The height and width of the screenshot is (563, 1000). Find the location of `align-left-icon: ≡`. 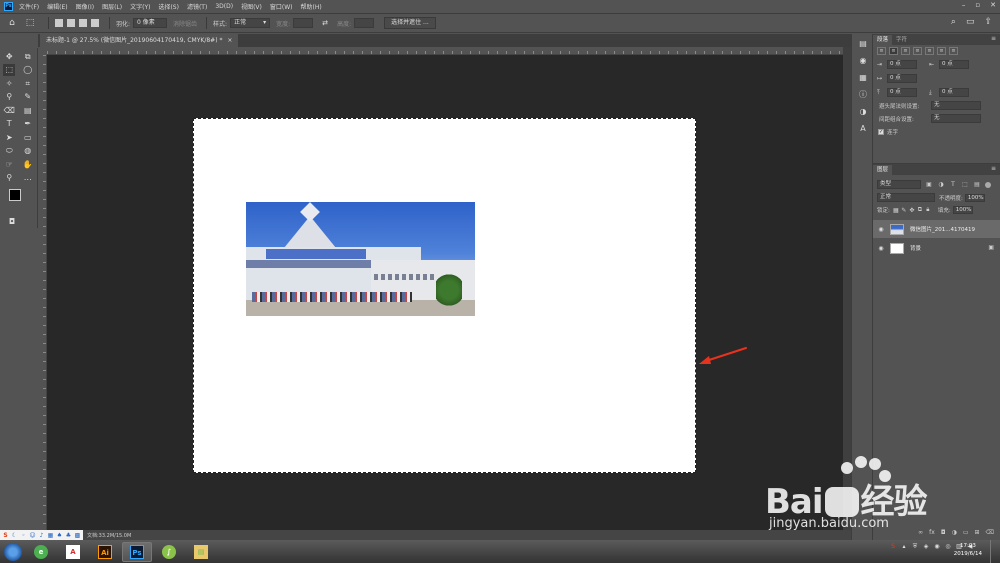

align-left-icon: ≡ is located at coordinates (881, 51).